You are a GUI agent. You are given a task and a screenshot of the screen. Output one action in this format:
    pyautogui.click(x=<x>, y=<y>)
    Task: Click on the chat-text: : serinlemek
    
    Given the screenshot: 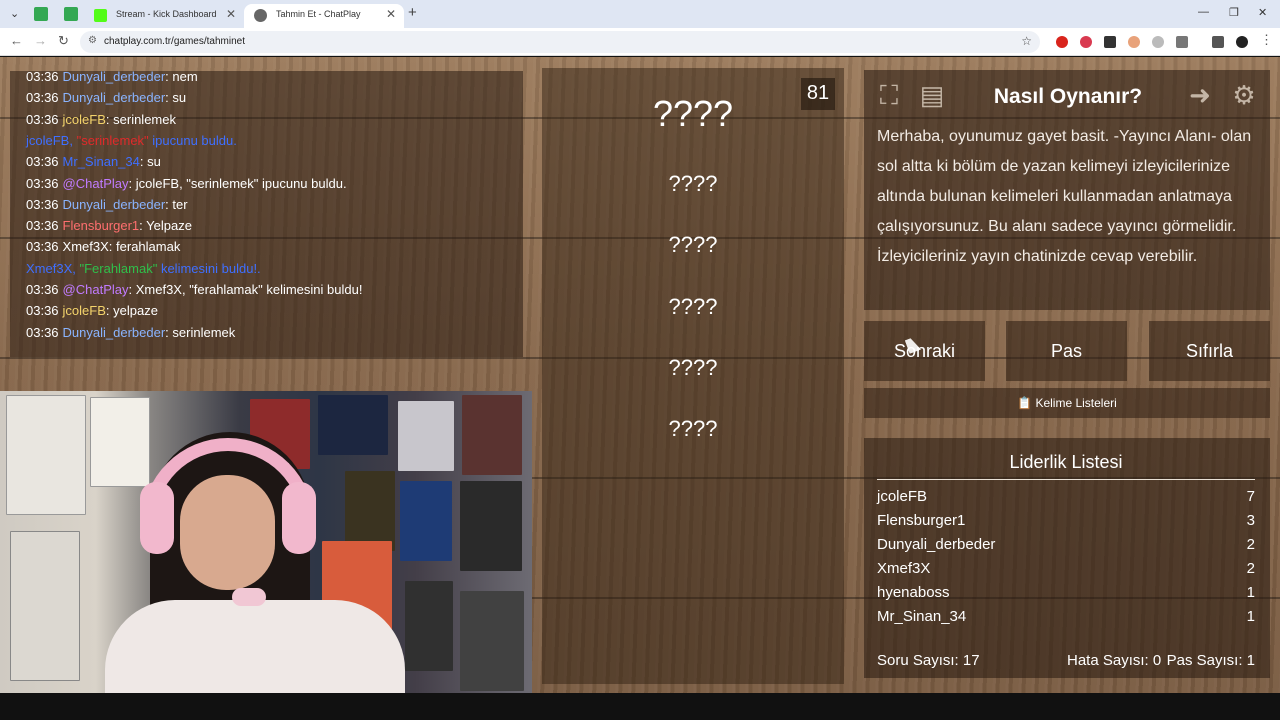 What is the action you would take?
    pyautogui.click(x=200, y=332)
    